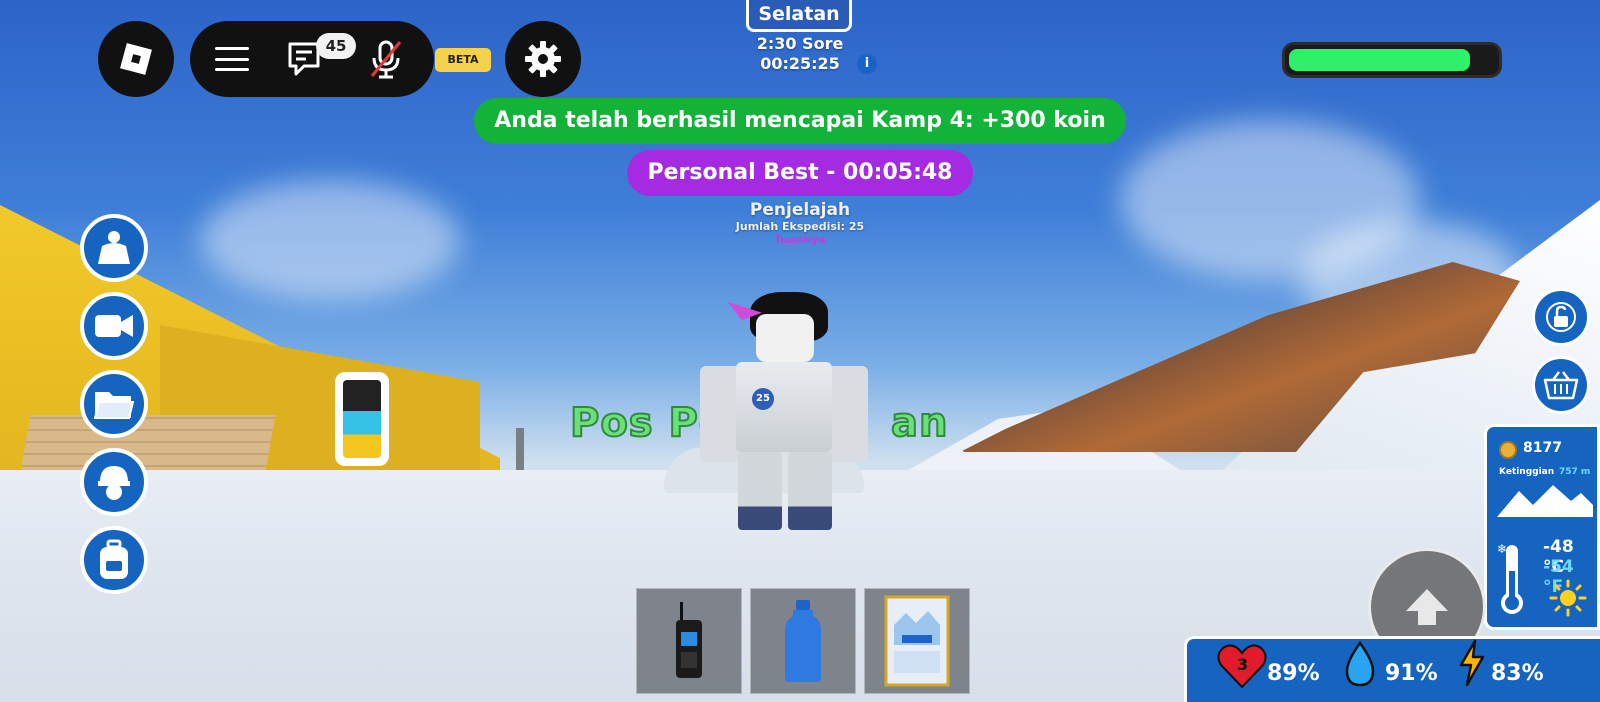  Describe the element at coordinates (800, 210) in the screenshot. I see `player-title: Penjelajah` at that location.